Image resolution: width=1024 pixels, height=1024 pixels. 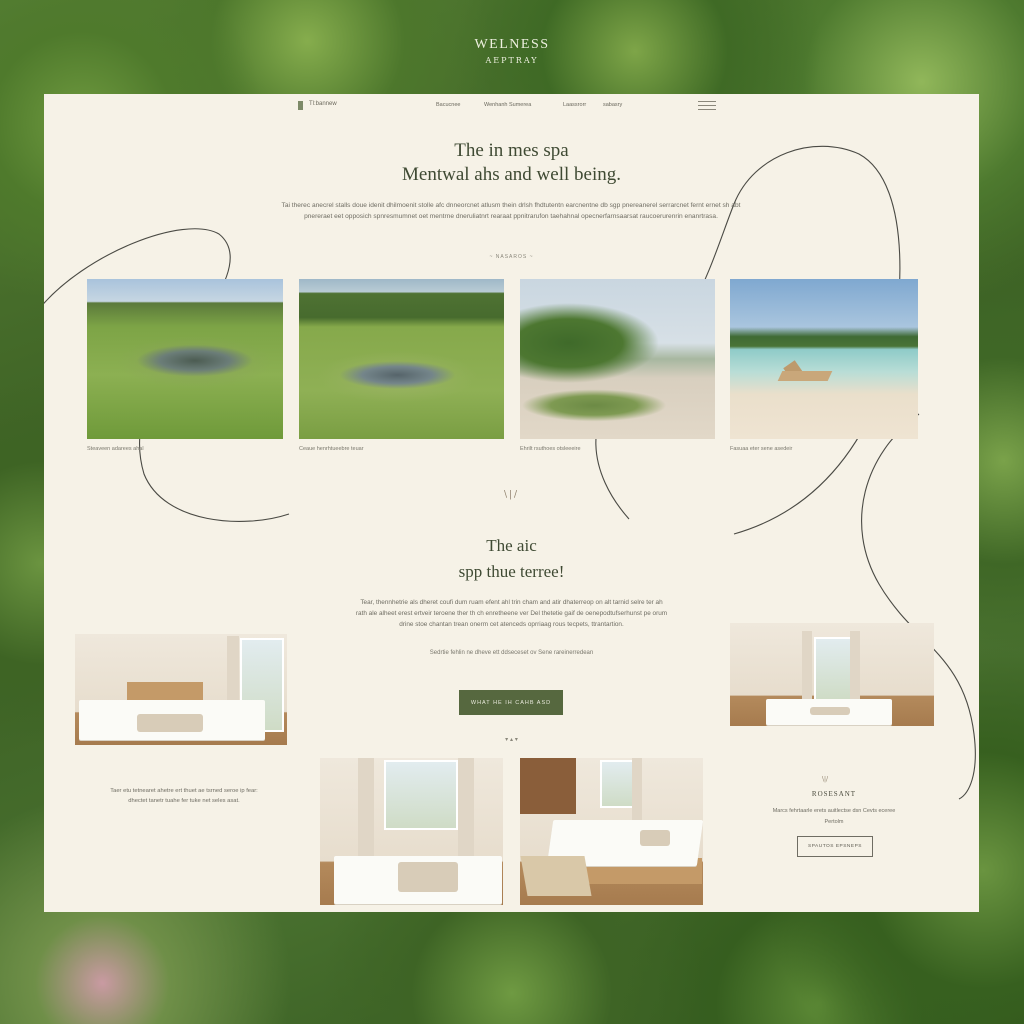 What do you see at coordinates (511, 545) in the screenshot?
I see `section-title-line-1: The aic` at bounding box center [511, 545].